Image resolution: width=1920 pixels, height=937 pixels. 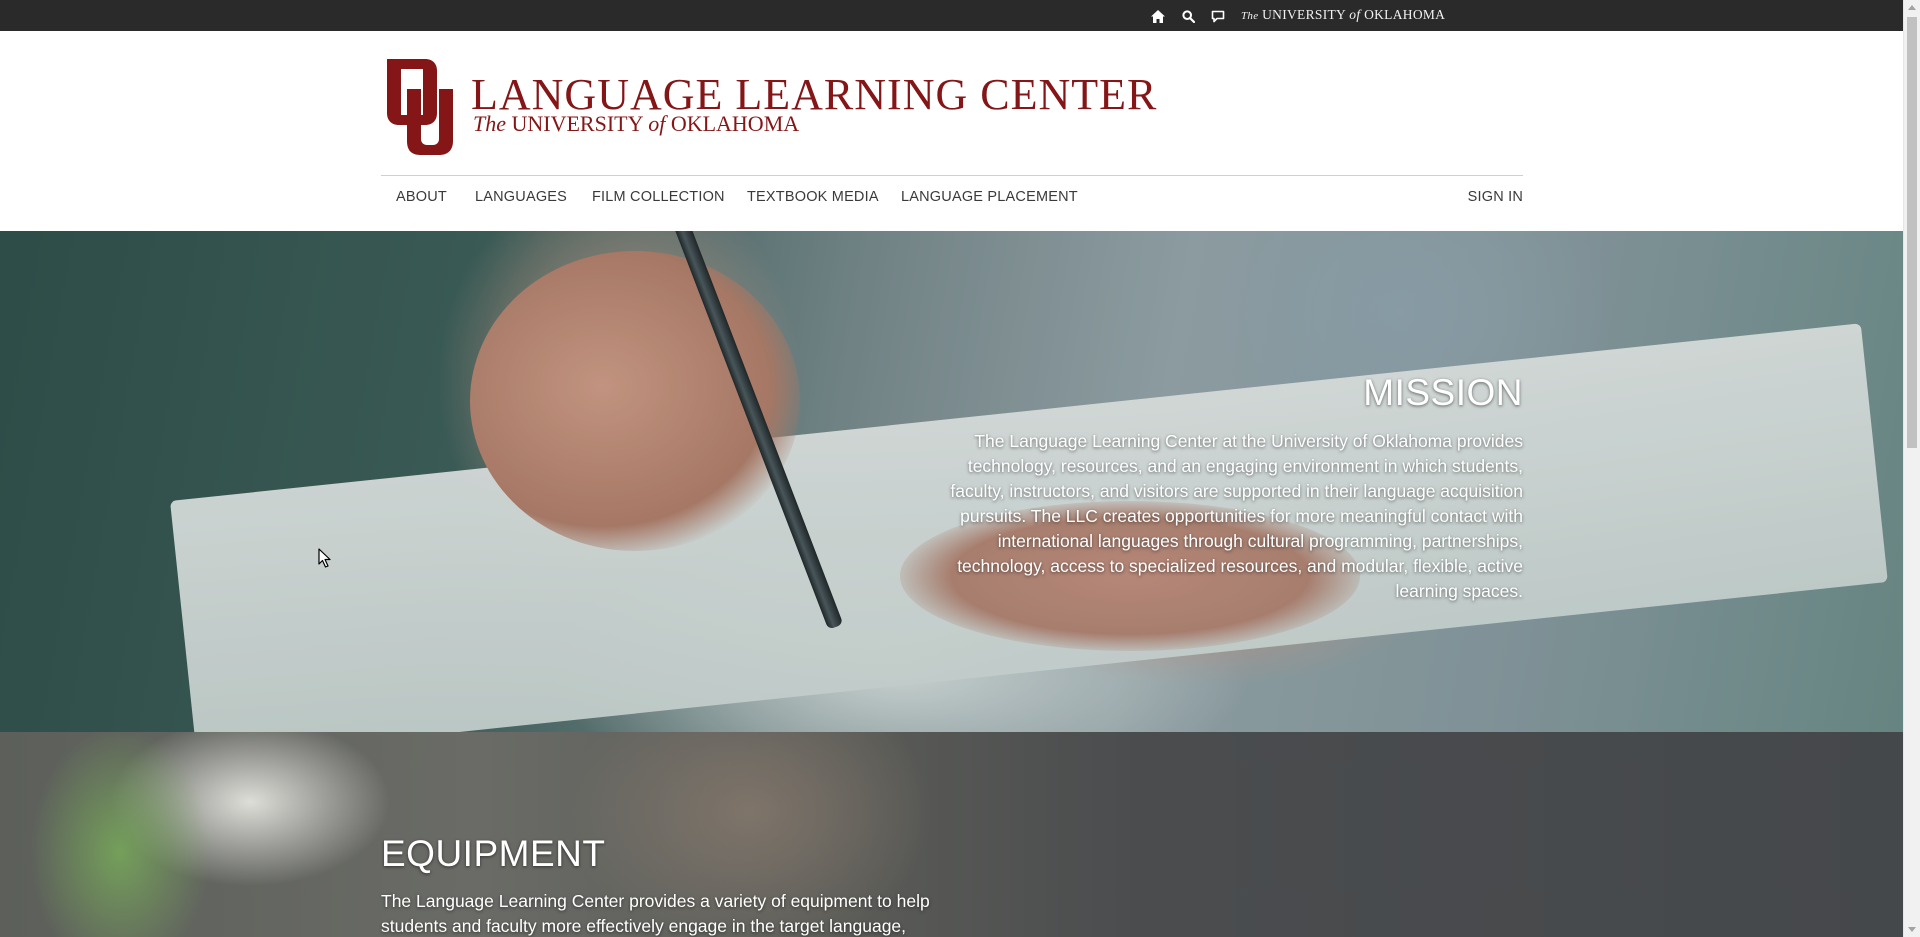 What do you see at coordinates (1218, 16) in the screenshot?
I see `chat-icon` at bounding box center [1218, 16].